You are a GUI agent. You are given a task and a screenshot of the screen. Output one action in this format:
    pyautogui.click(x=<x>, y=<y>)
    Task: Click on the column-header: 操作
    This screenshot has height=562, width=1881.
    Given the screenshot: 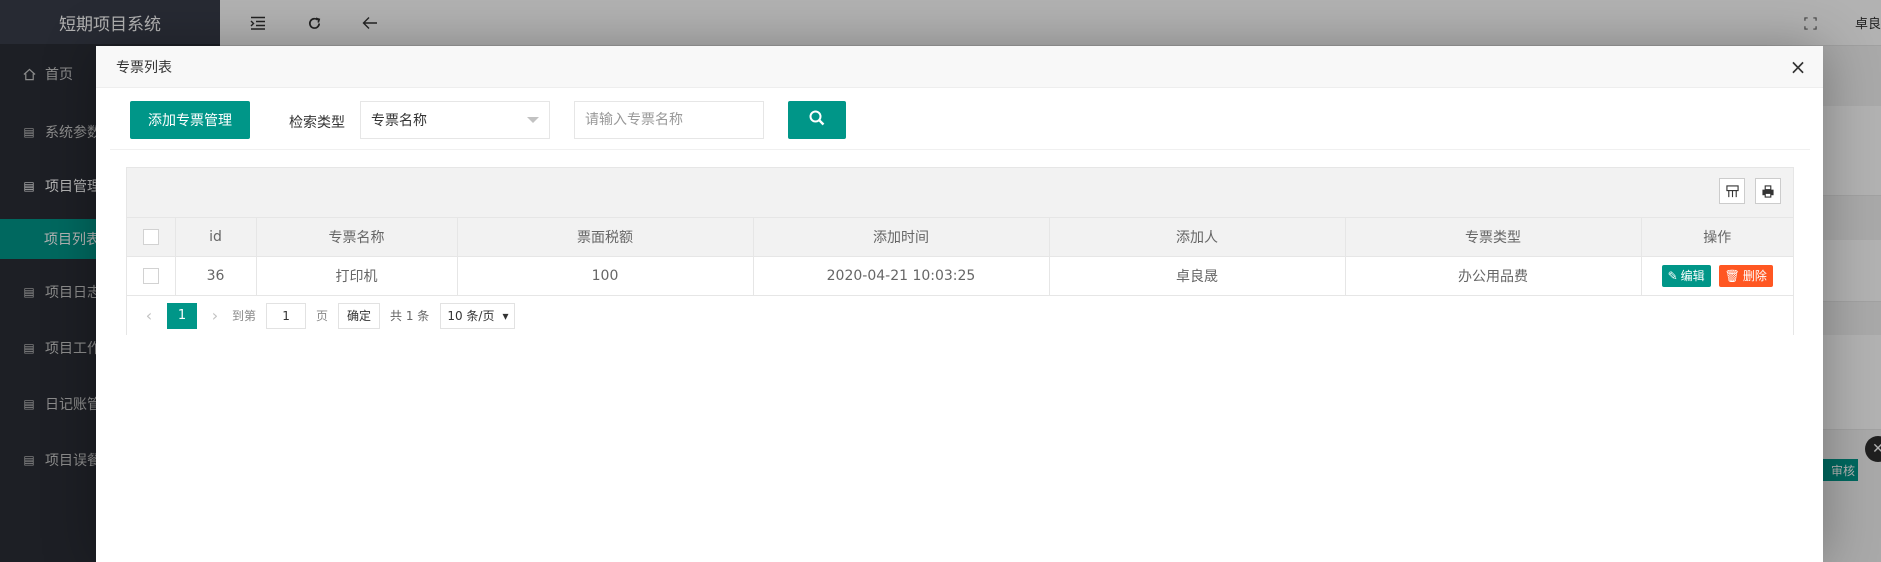 What is the action you would take?
    pyautogui.click(x=1717, y=237)
    